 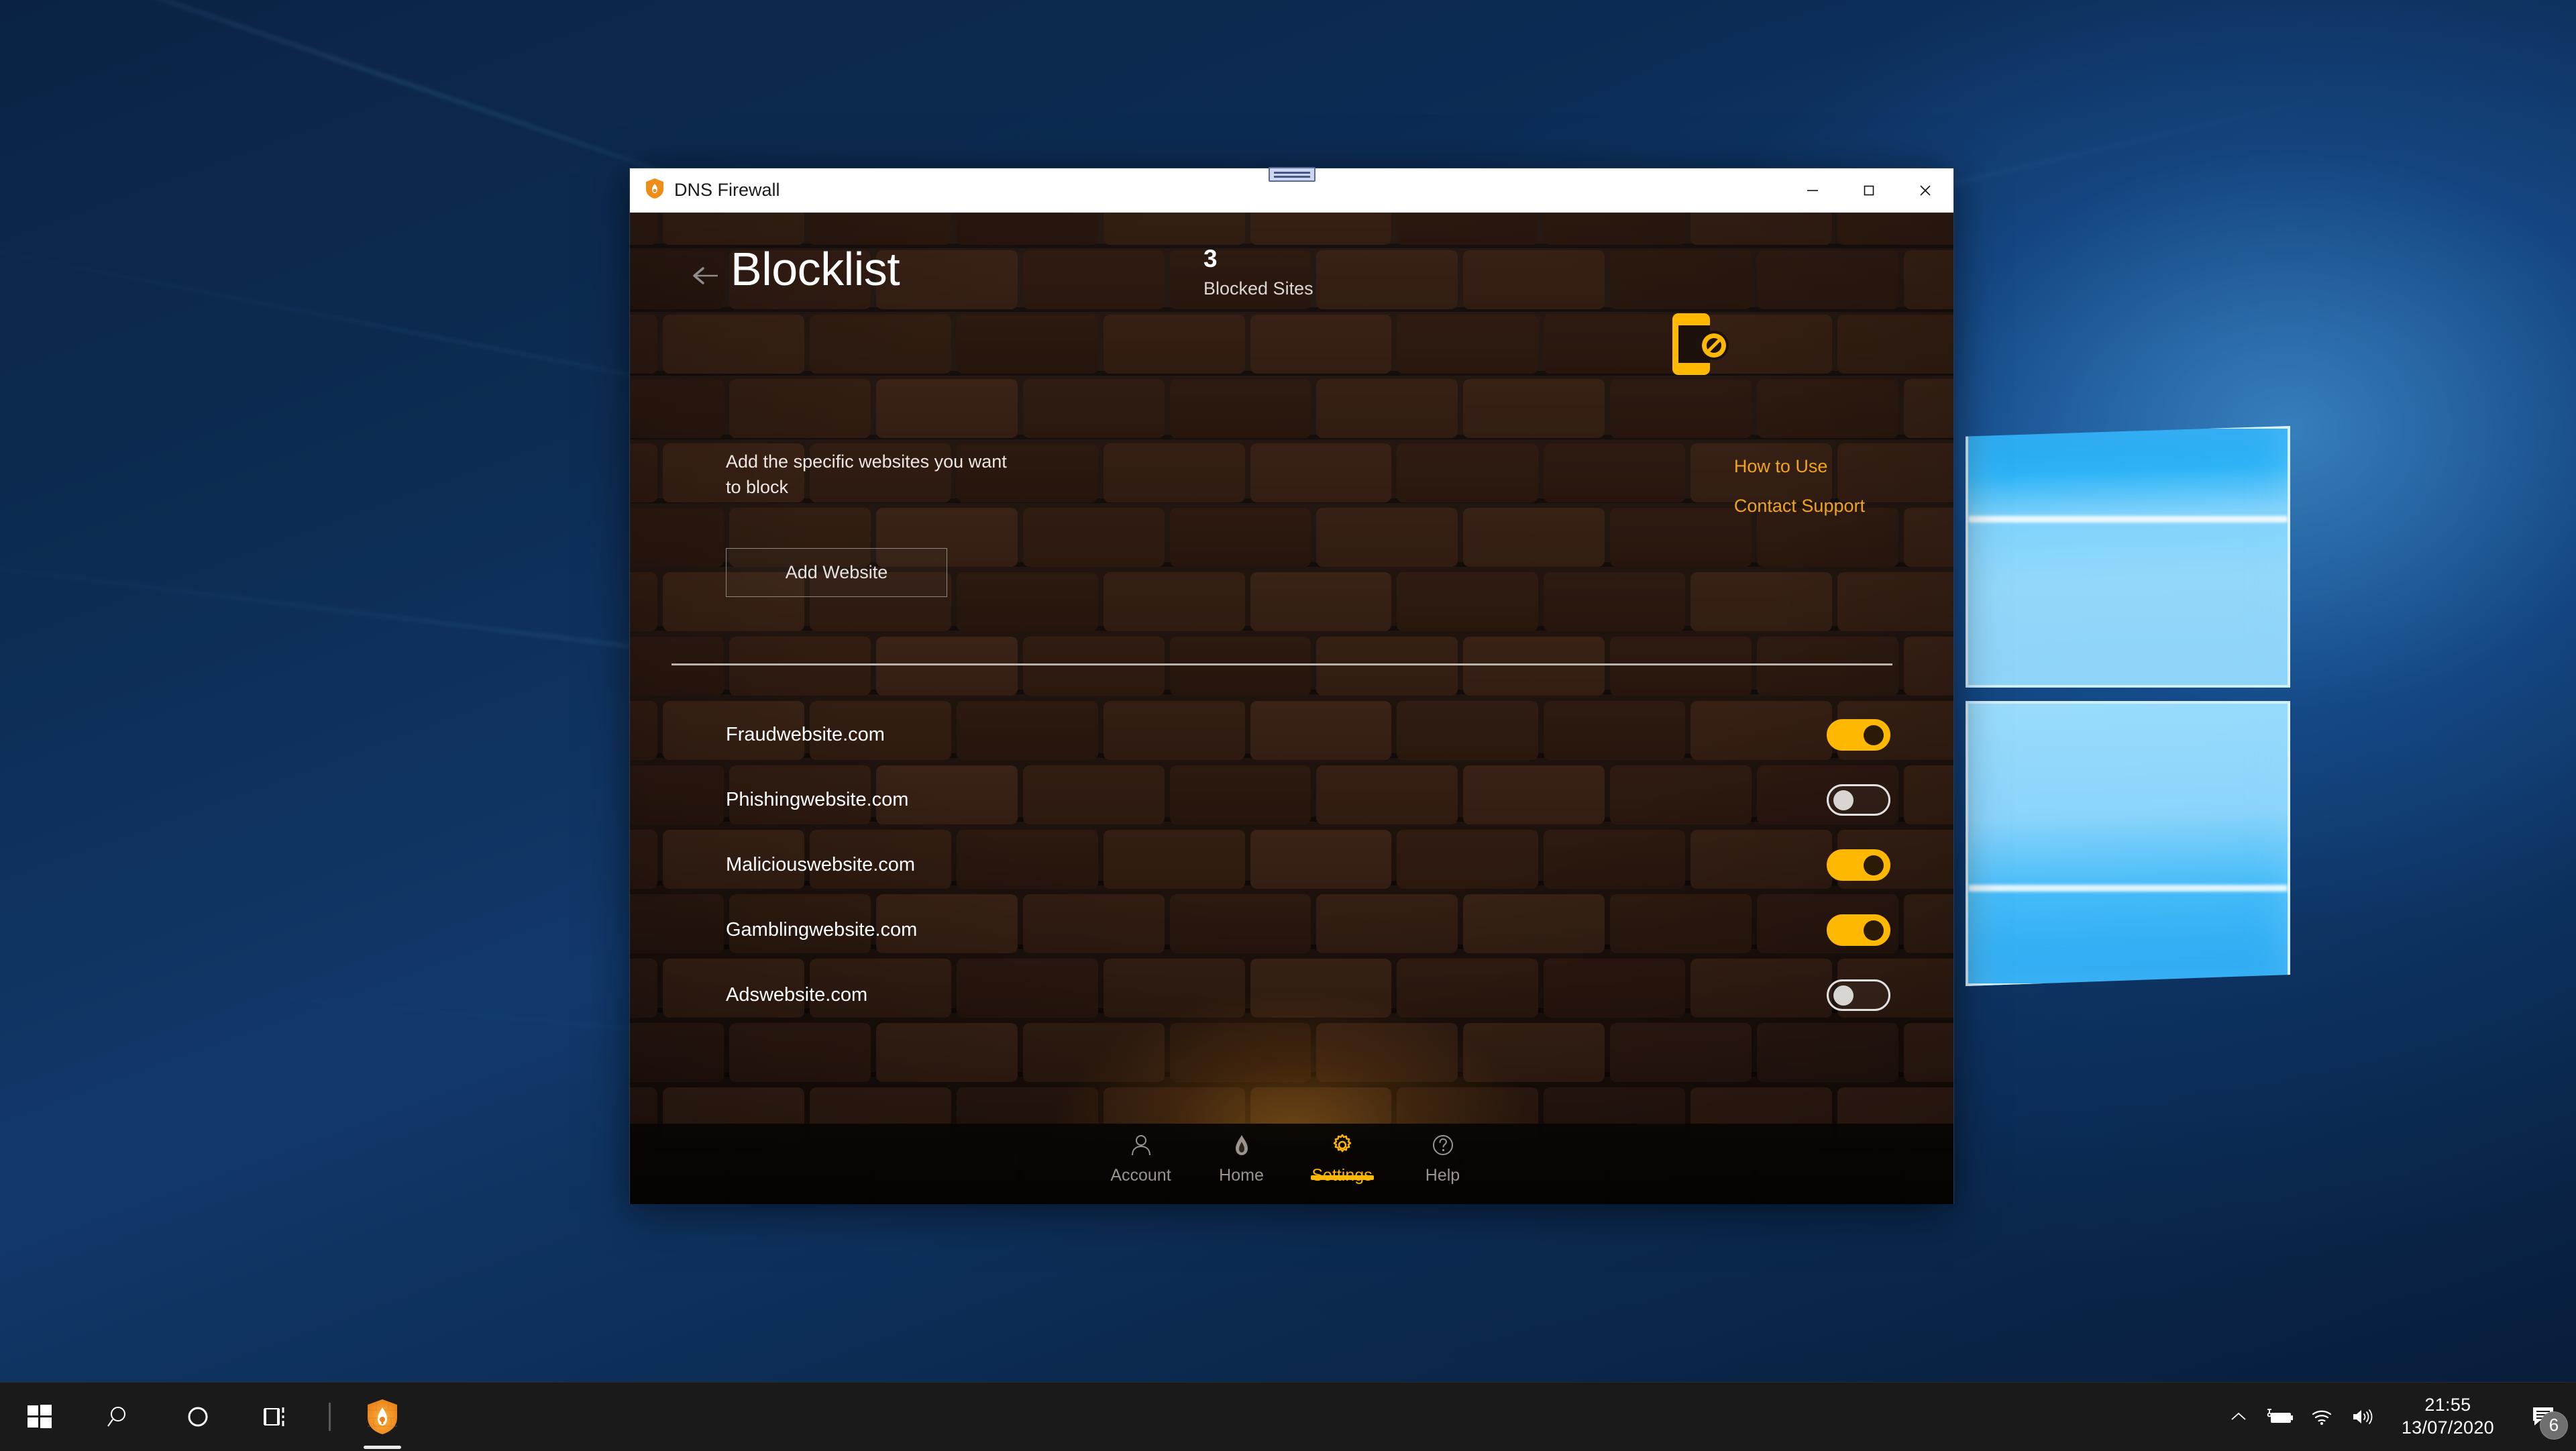 I want to click on question-circle-icon, so click(x=1443, y=1147).